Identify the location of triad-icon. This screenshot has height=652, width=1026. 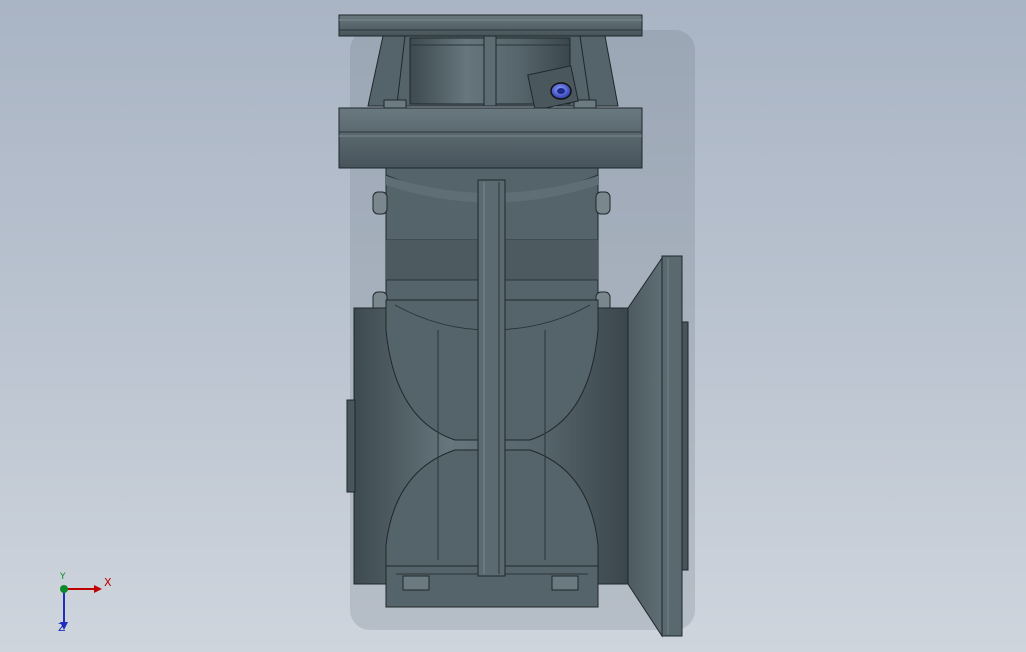
(81, 607).